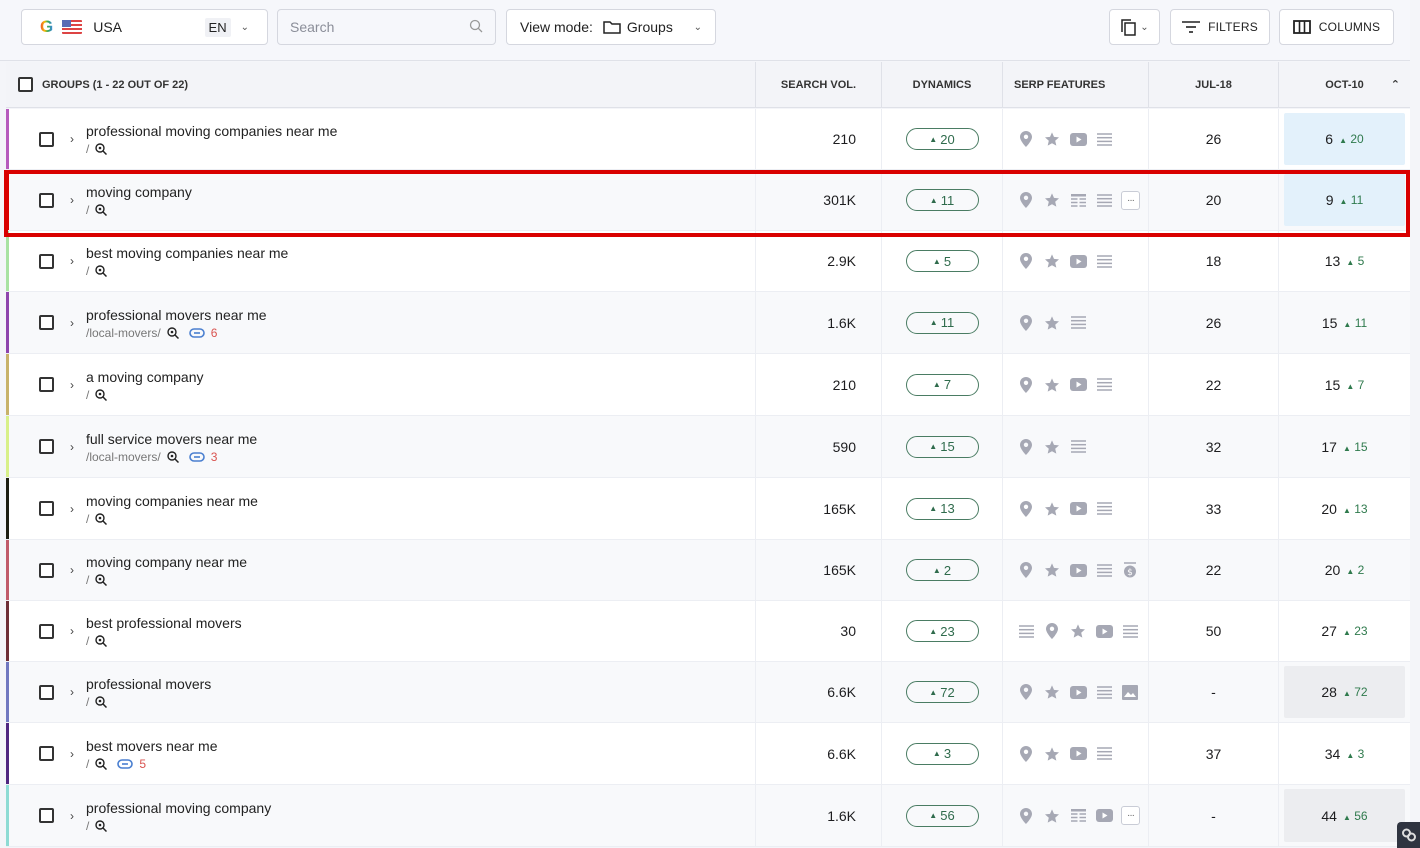  What do you see at coordinates (1408, 835) in the screenshot?
I see `link-helper-button` at bounding box center [1408, 835].